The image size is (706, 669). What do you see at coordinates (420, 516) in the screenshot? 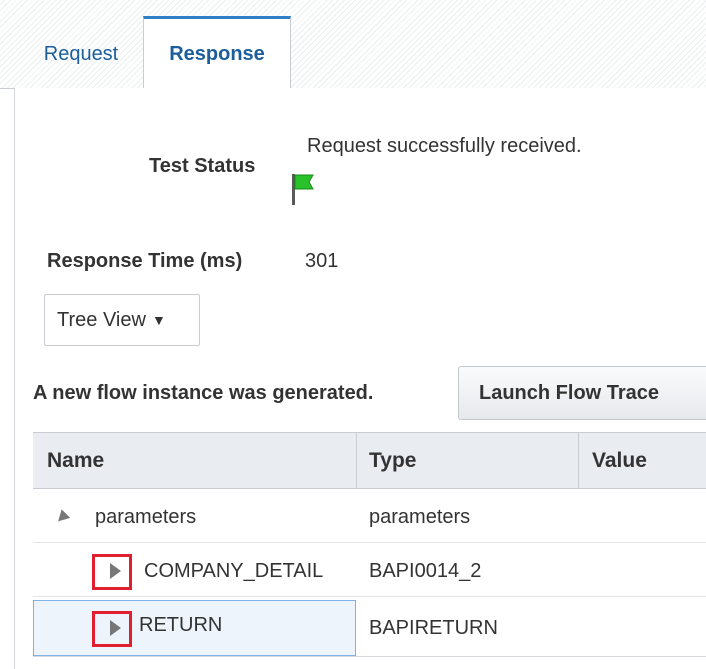
I see `row-type: parameters` at bounding box center [420, 516].